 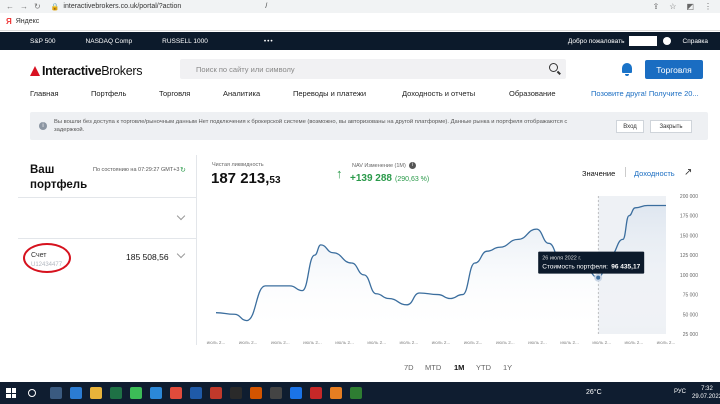 I want to click on nav-change-value: +139 288 (290,63 %), so click(x=389, y=178).